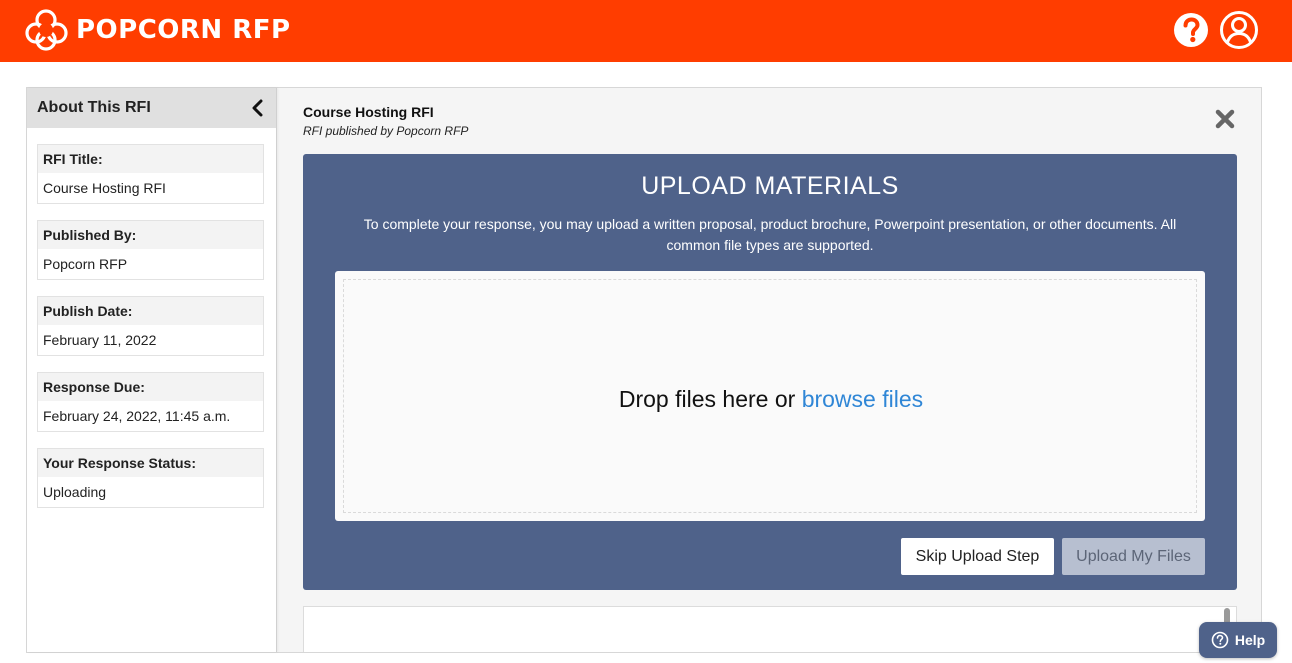 The width and height of the screenshot is (1292, 663). What do you see at coordinates (150, 416) in the screenshot?
I see `field-value: February 24, 2022, 11:45 a.m.` at bounding box center [150, 416].